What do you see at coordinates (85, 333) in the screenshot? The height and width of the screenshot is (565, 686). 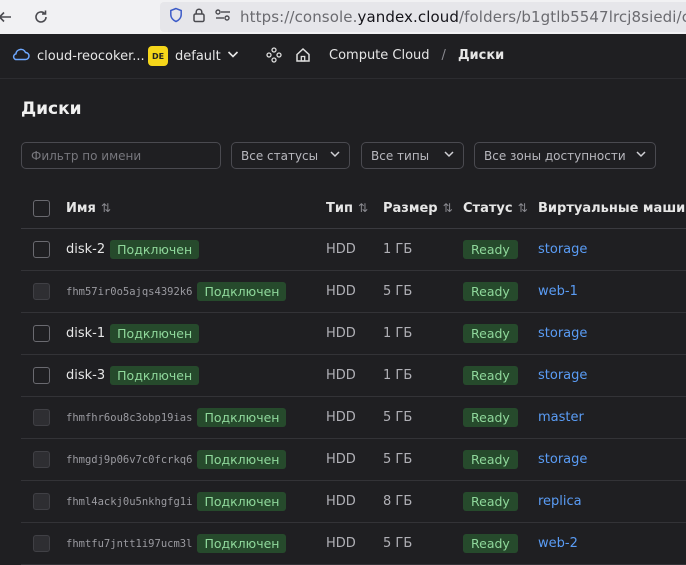 I see `disk-name: disk-1` at bounding box center [85, 333].